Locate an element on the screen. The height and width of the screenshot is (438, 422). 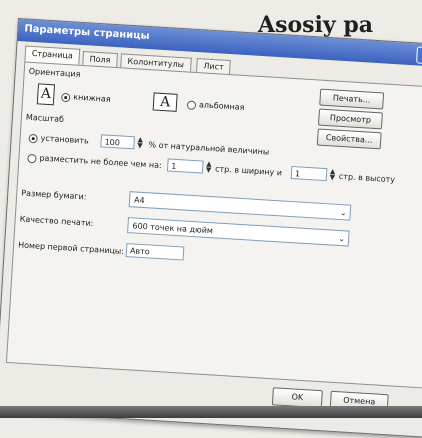
scale-set-label: установить is located at coordinates (65, 139).